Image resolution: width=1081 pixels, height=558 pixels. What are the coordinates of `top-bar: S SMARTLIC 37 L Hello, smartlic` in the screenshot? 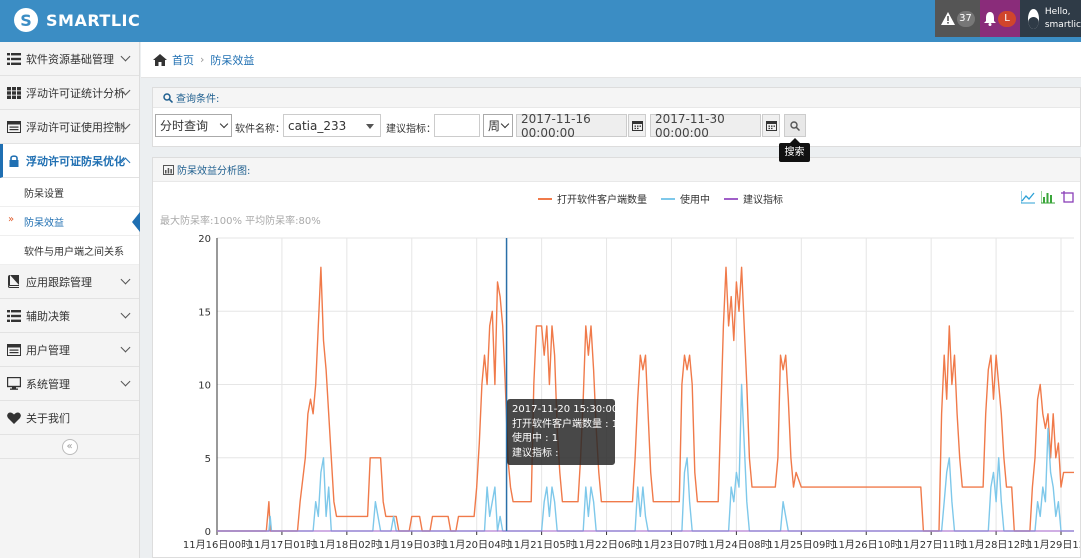 It's located at (540, 21).